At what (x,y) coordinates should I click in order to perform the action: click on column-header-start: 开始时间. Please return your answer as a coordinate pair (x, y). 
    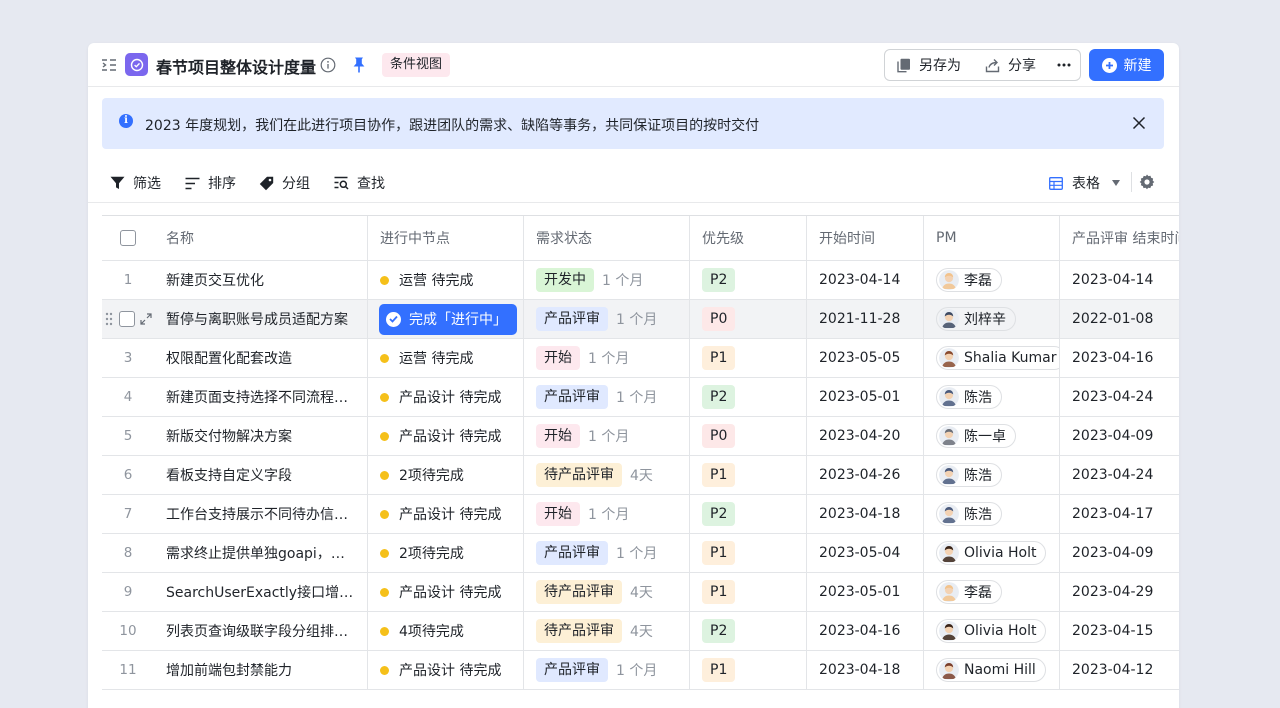
    Looking at the image, I should click on (865, 238).